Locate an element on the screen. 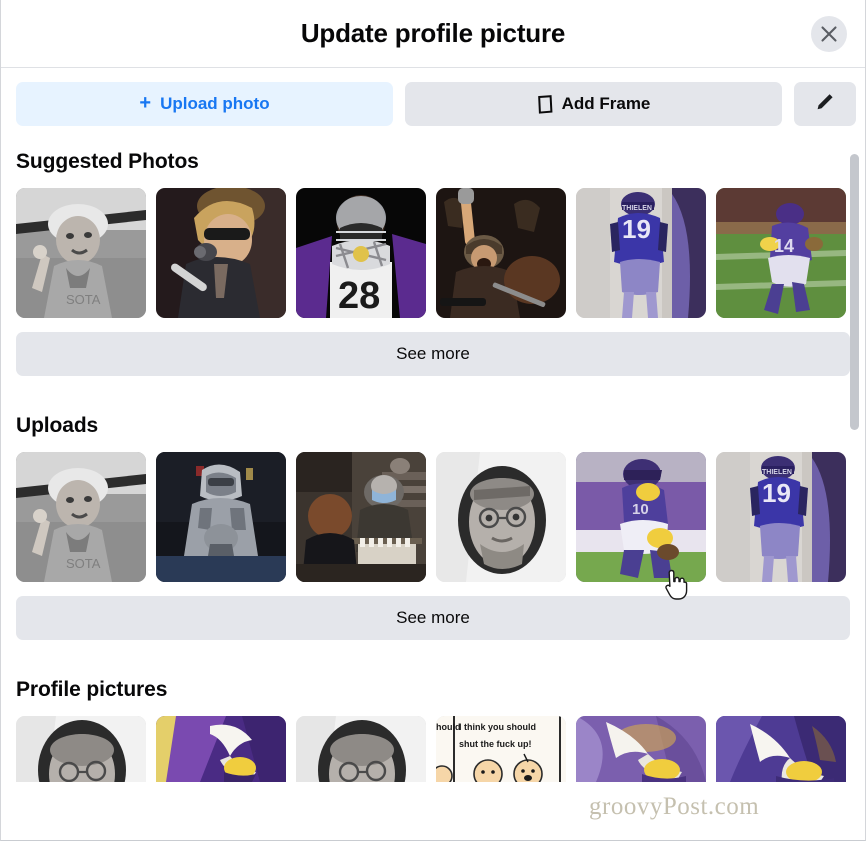 This screenshot has width=866, height=841. page-title: Update profile picture is located at coordinates (433, 33).